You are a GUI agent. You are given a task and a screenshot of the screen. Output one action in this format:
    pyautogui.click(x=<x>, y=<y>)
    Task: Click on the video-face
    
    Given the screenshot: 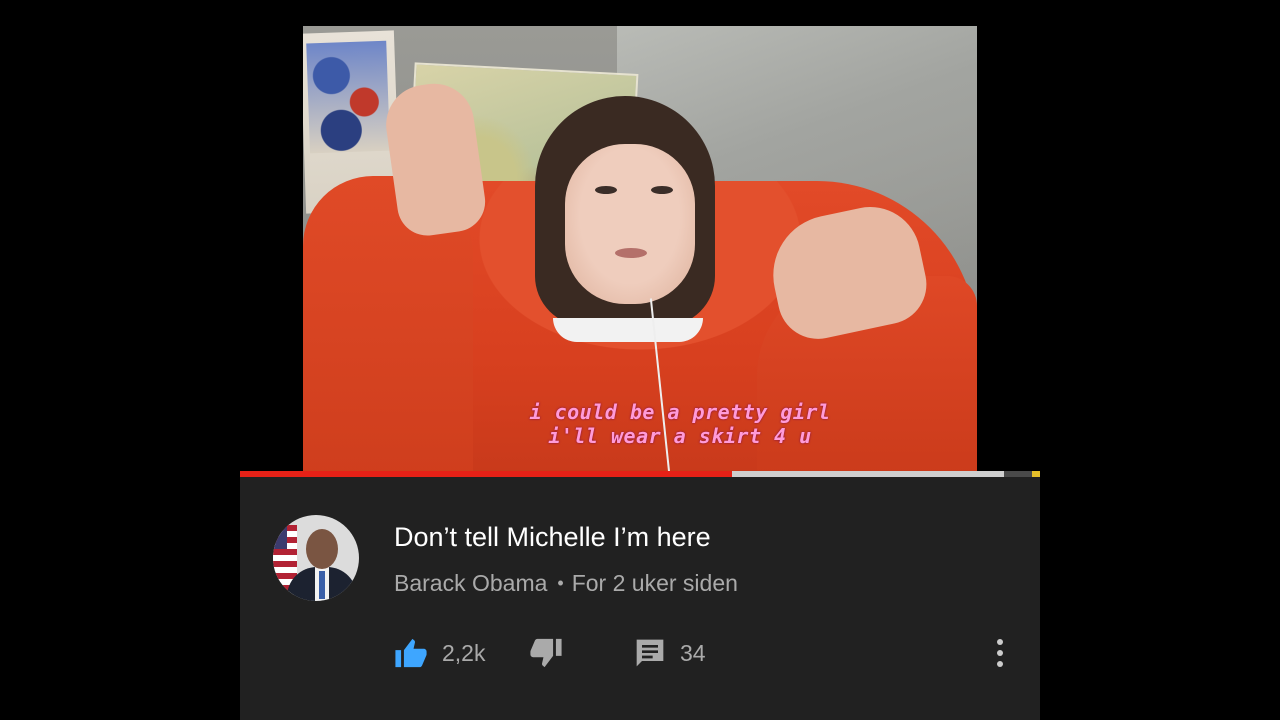 What is the action you would take?
    pyautogui.click(x=630, y=224)
    